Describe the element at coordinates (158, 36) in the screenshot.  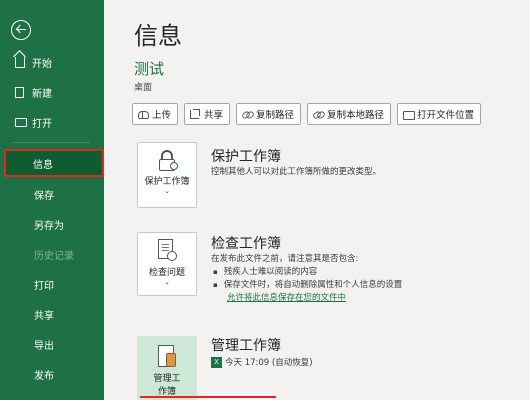
I see `page-title: 信息` at that location.